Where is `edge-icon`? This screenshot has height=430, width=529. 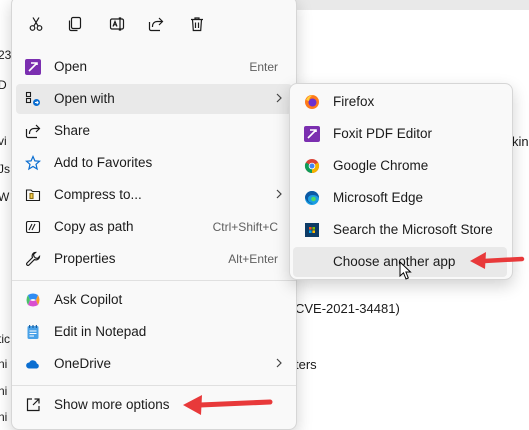 edge-icon is located at coordinates (312, 198).